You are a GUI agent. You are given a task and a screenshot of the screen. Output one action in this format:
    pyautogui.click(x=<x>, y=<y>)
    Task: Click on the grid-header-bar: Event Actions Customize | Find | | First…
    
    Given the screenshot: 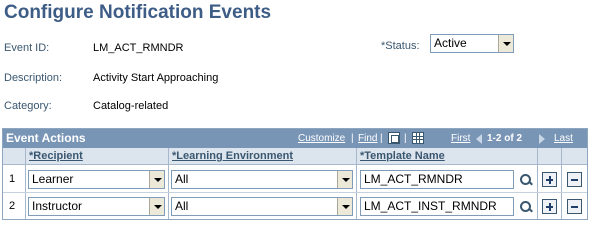 What is the action you would take?
    pyautogui.click(x=295, y=138)
    